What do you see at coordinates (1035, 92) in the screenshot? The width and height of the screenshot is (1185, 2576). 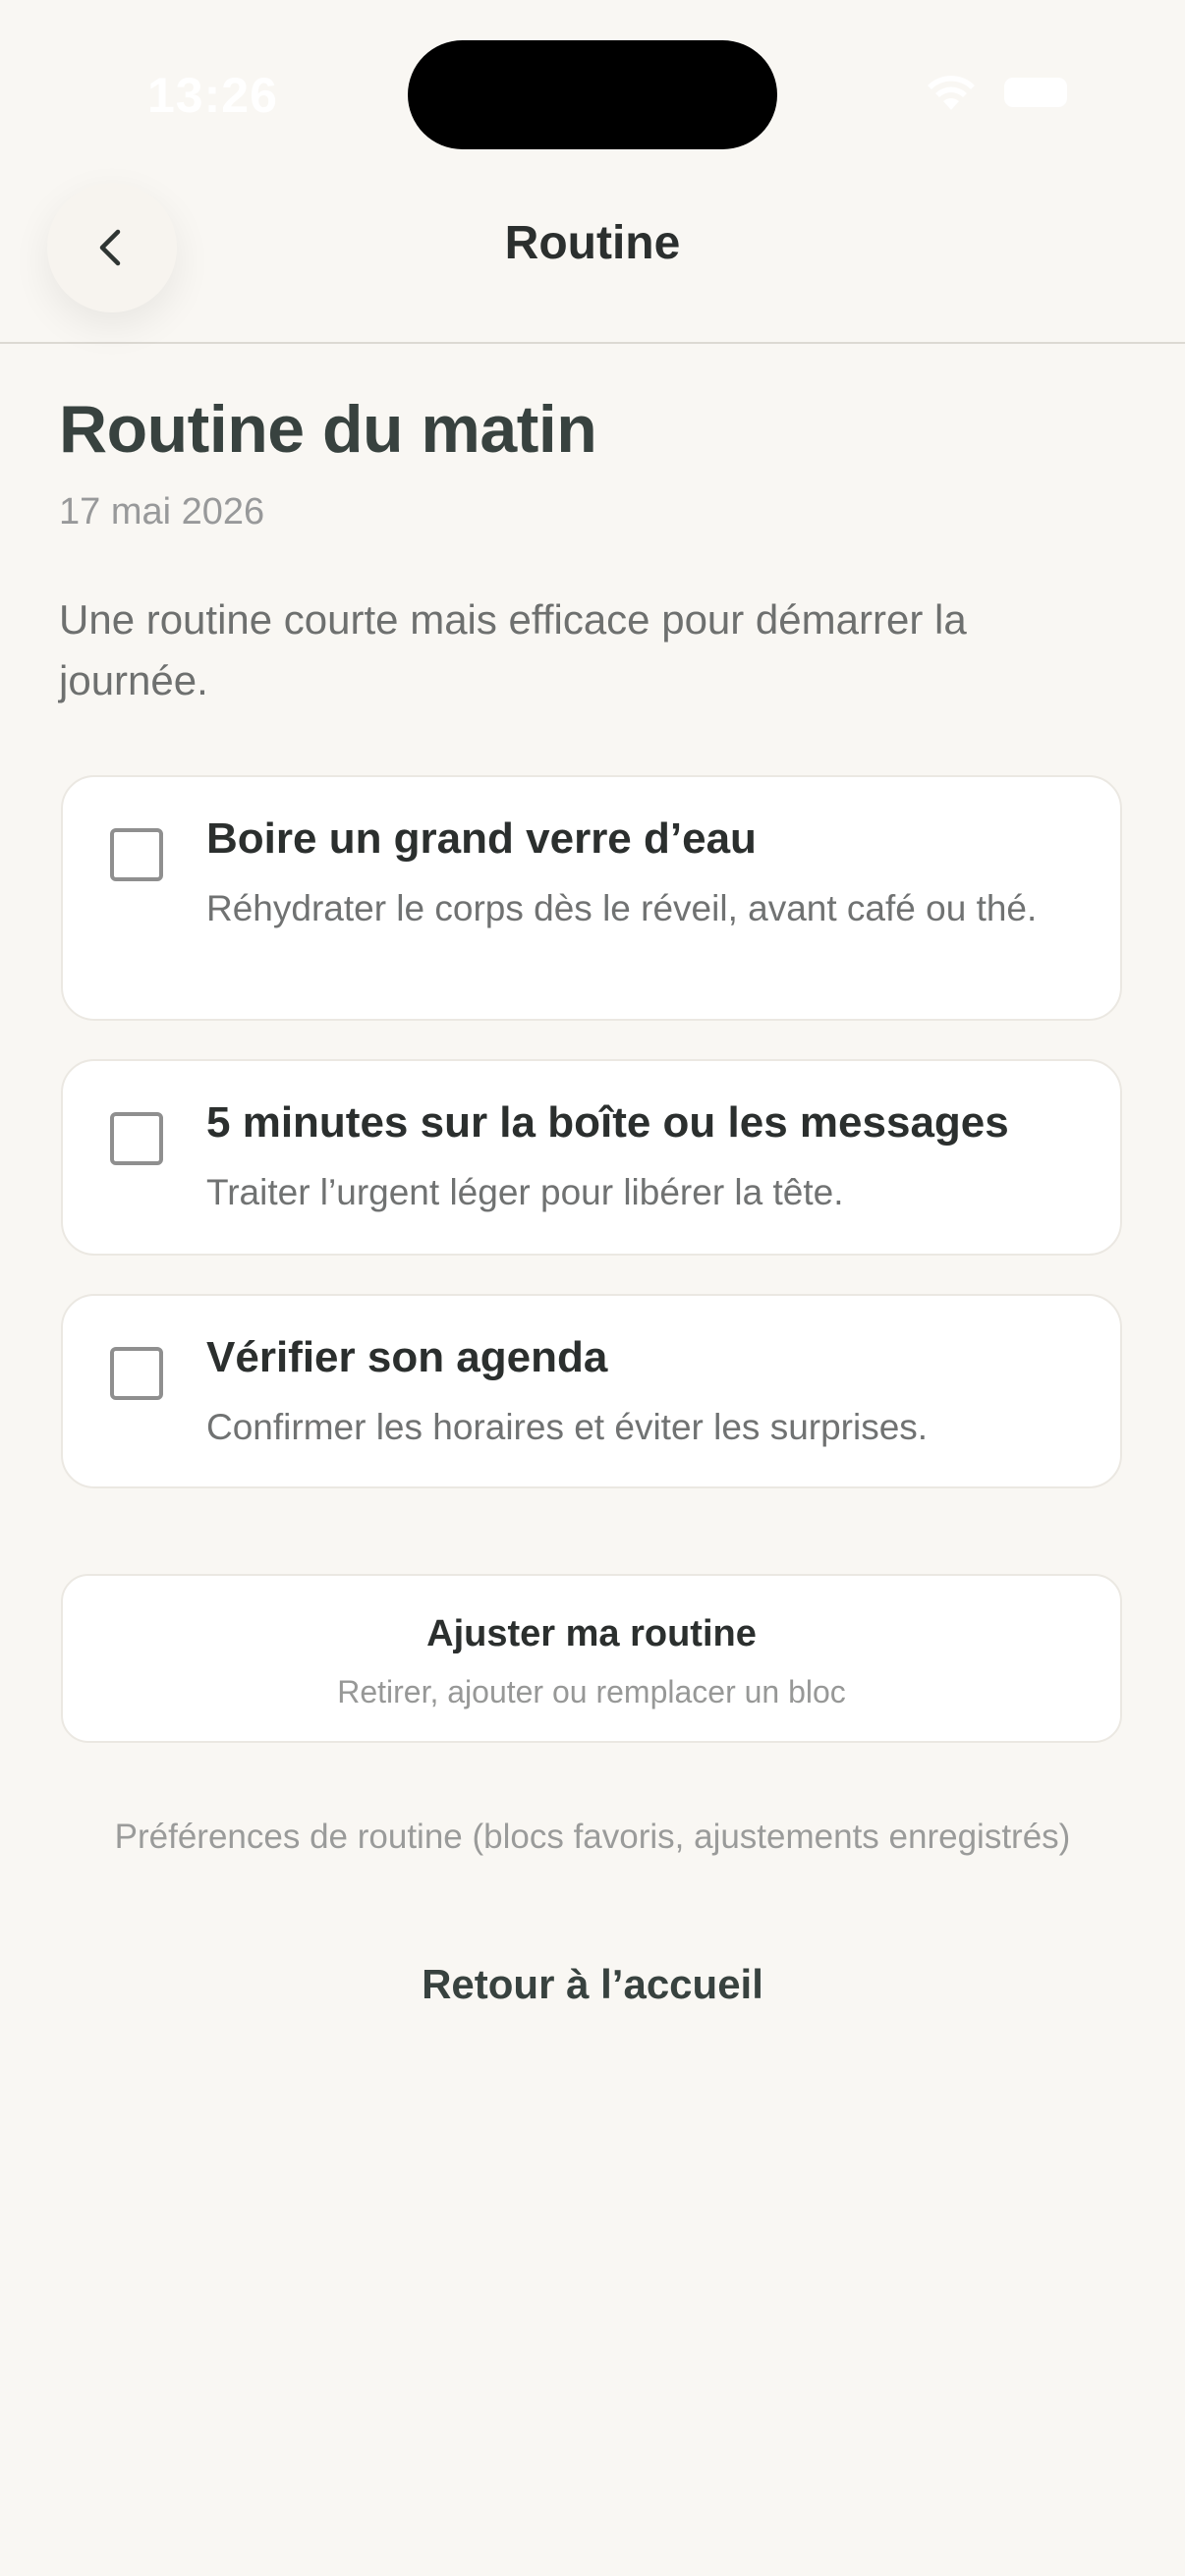 I see `battery-icon` at bounding box center [1035, 92].